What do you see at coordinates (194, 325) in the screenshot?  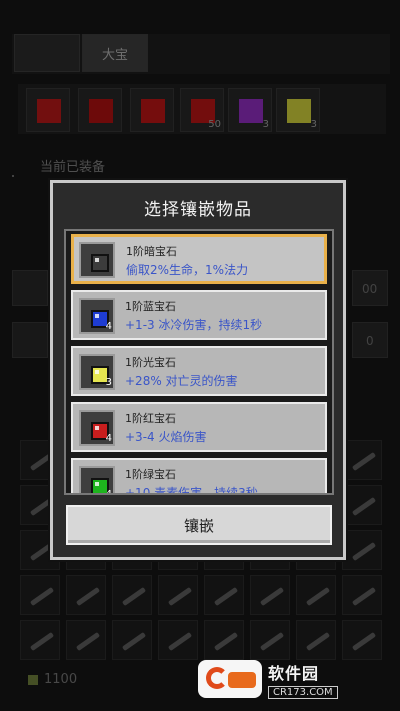 I see `gem-effect: +1-3 冰冷伤害，持续1秒` at bounding box center [194, 325].